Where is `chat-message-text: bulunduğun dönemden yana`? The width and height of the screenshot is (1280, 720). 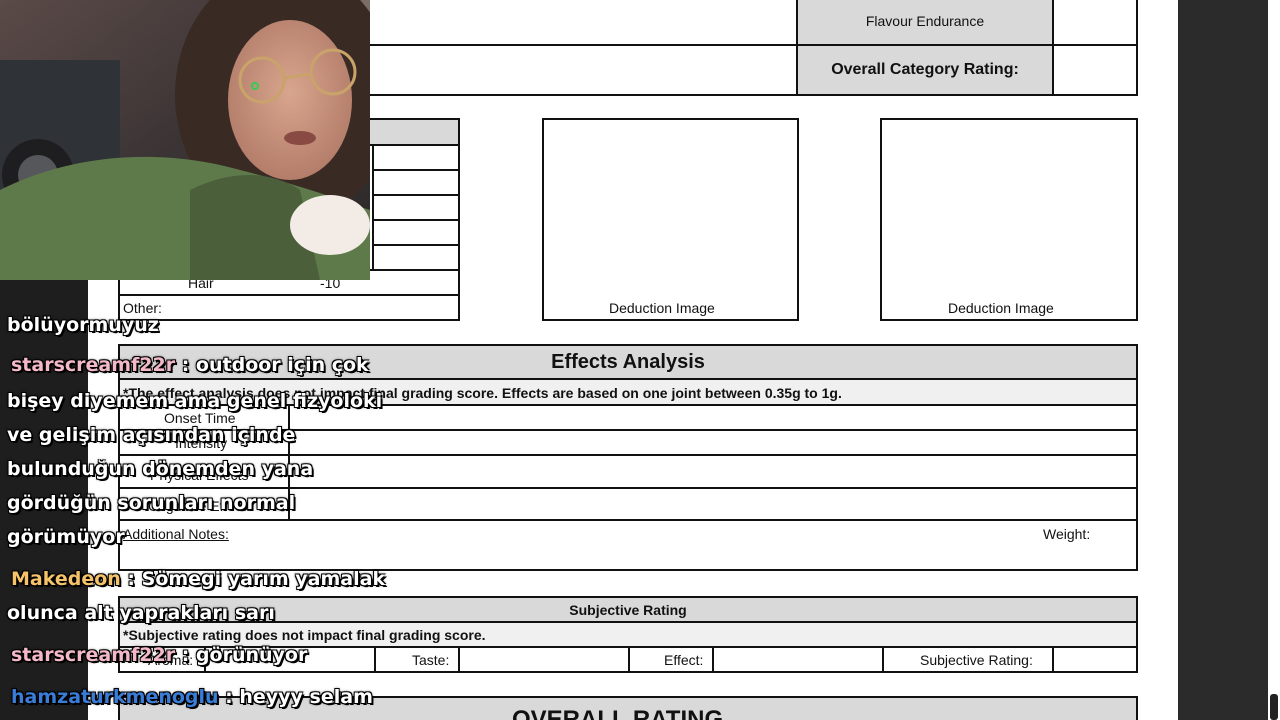 chat-message-text: bulunduğun dönemden yana is located at coordinates (160, 469).